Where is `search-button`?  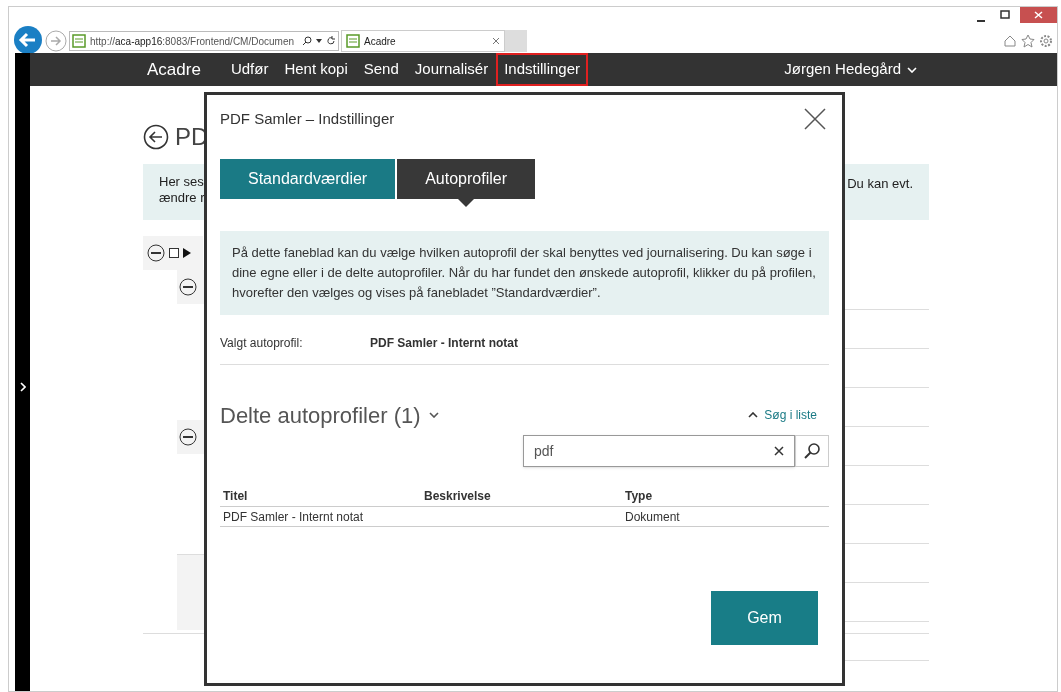
search-button is located at coordinates (812, 451).